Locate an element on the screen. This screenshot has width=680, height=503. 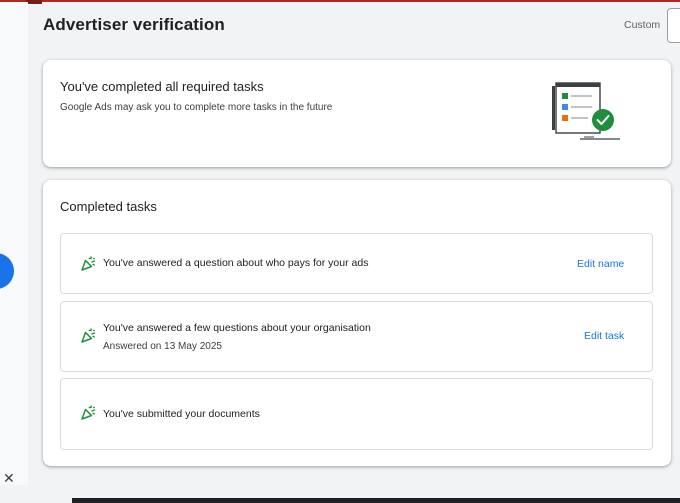
custom-label: Custom is located at coordinates (642, 25).